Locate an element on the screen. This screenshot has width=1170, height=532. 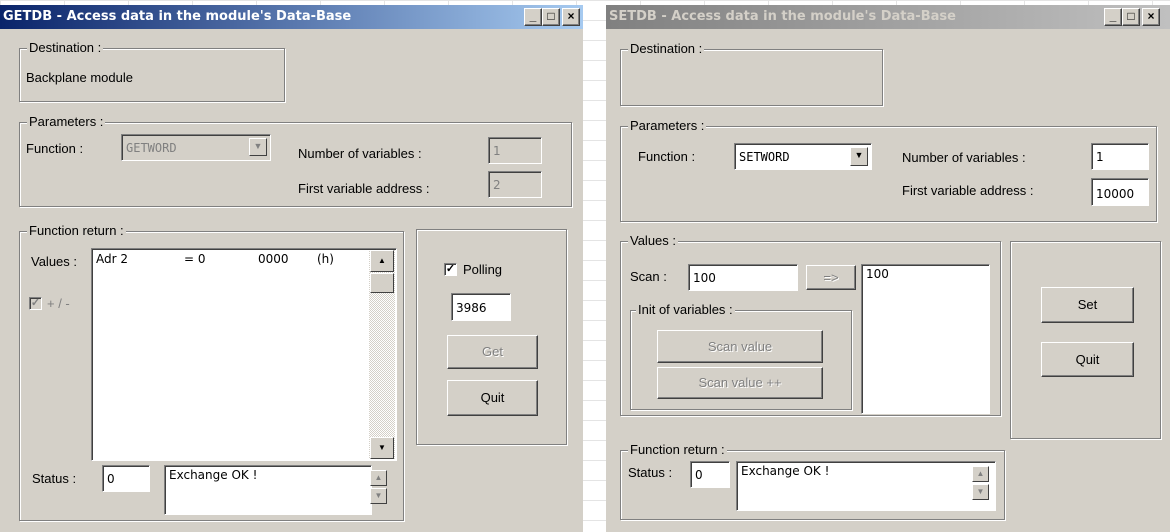
scan-value-button: Scan value is located at coordinates (740, 346).